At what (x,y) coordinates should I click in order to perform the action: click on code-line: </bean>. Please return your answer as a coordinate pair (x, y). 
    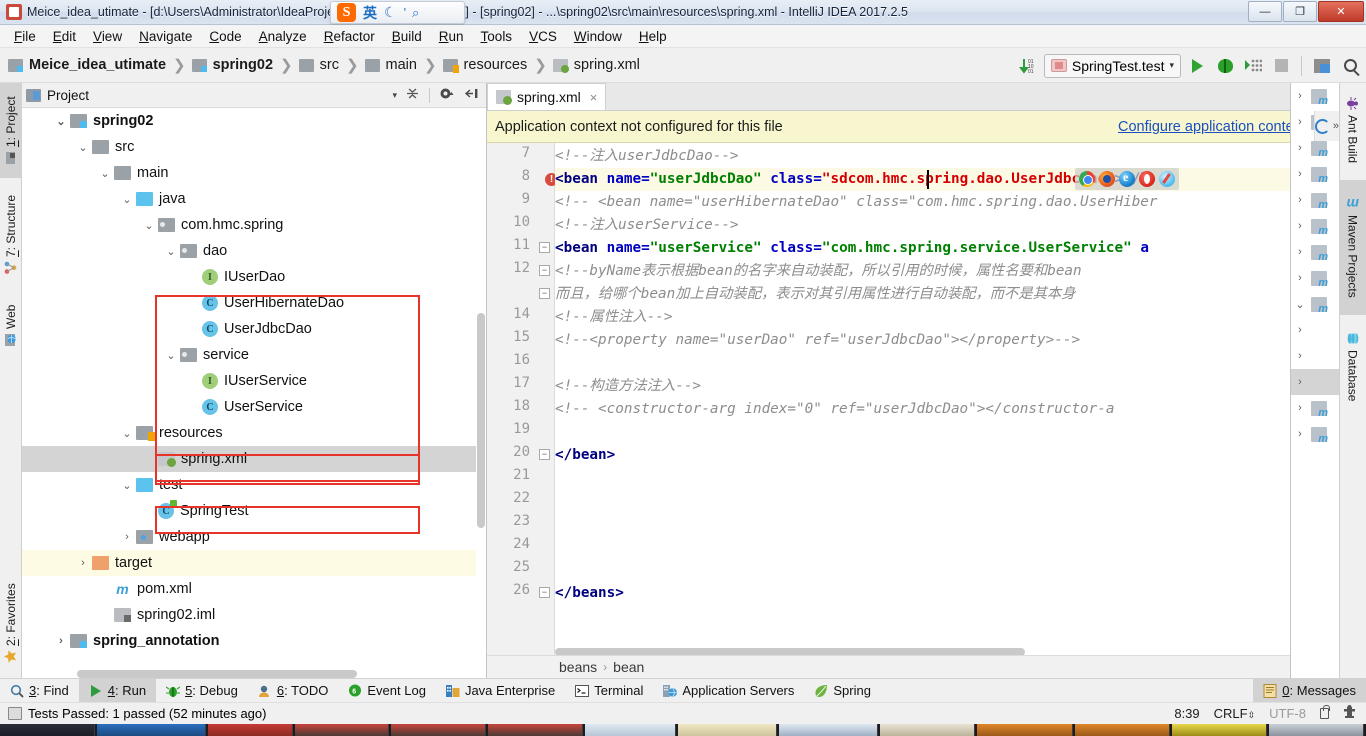
    Looking at the image, I should click on (585, 455).